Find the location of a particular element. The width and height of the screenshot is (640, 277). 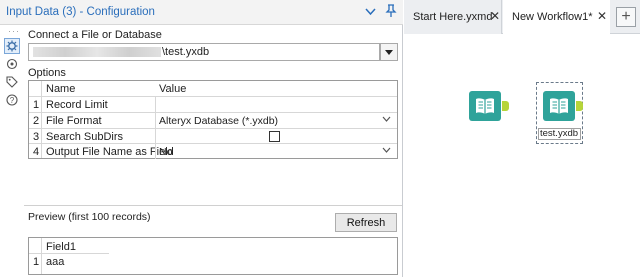

config-title: Input Data (3) - Configuration is located at coordinates (80, 12).